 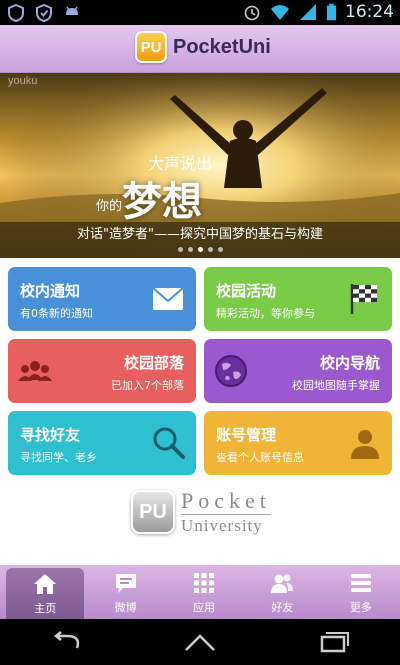 I want to click on friends-icon, so click(x=282, y=583).